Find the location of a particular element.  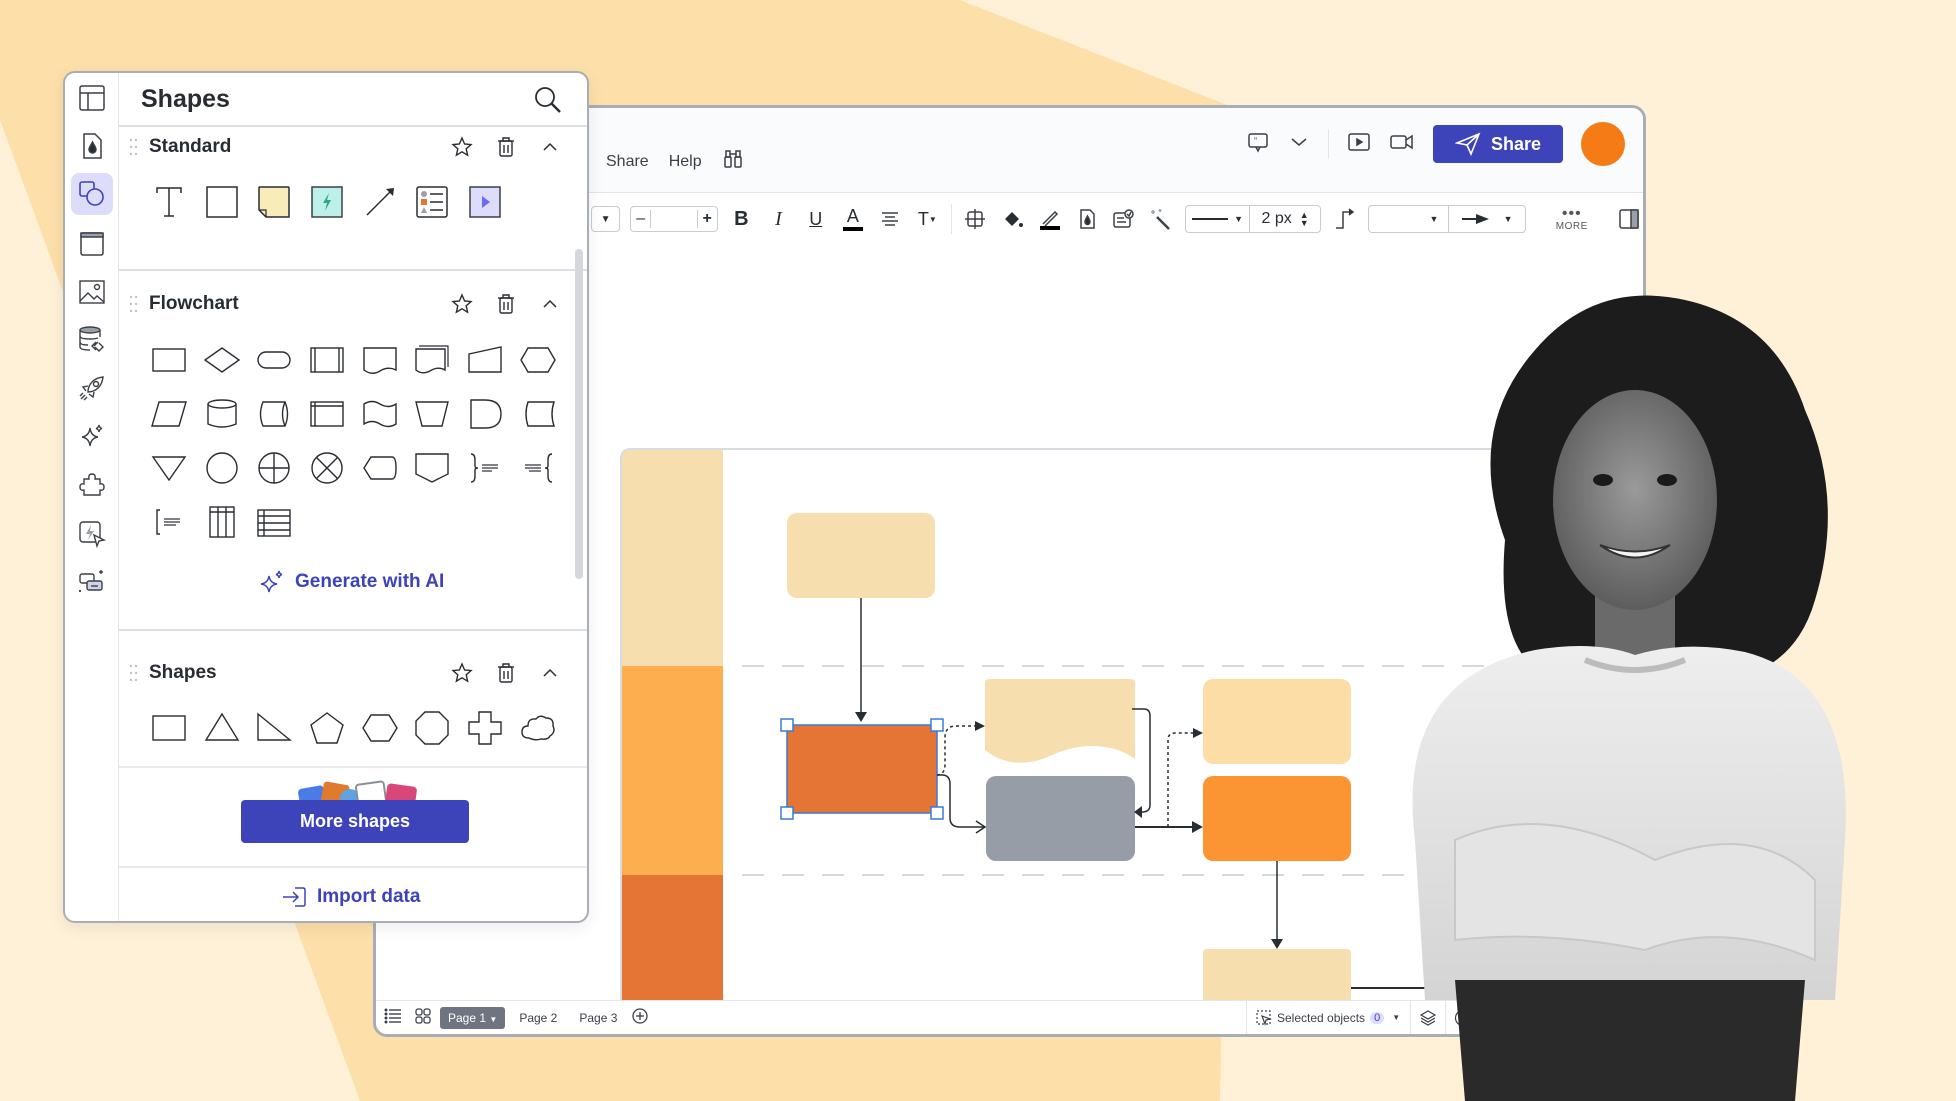

section-flowchart-header: Flowchart is located at coordinates (353, 304).